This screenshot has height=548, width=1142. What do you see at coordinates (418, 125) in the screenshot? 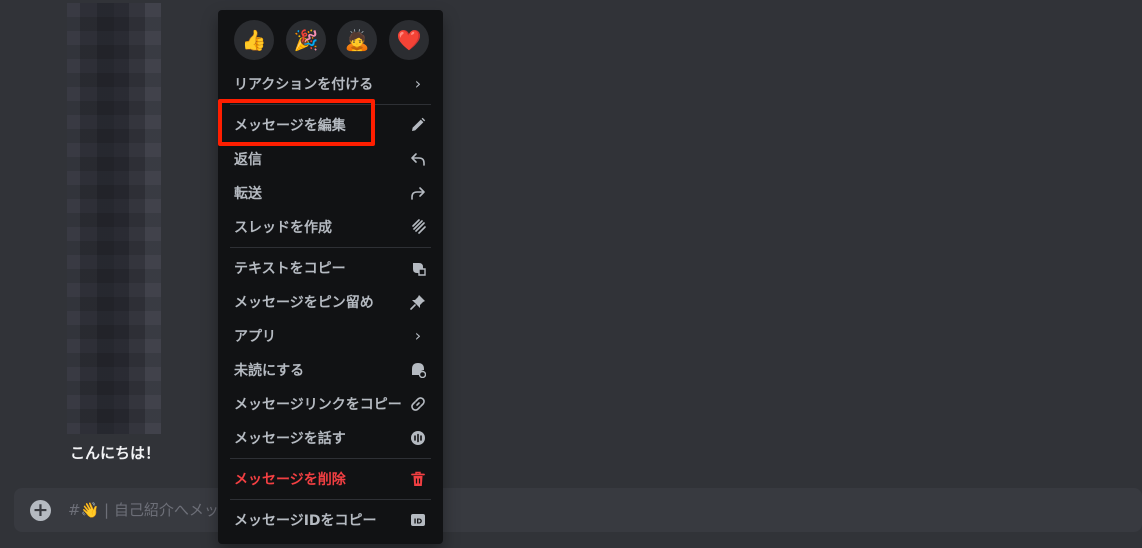
I see `pencil-icon` at bounding box center [418, 125].